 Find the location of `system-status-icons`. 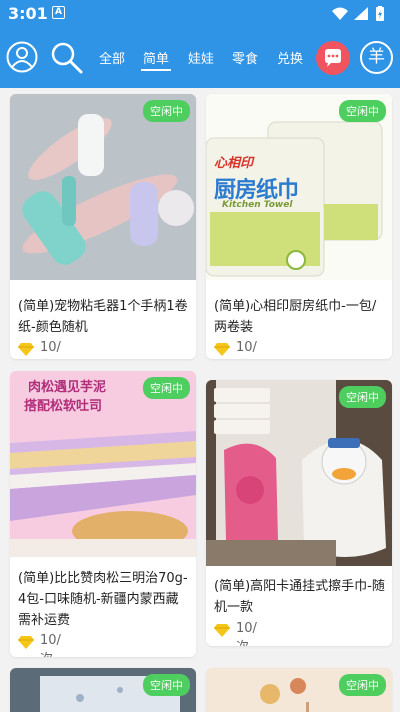

system-status-icons is located at coordinates (358, 13).